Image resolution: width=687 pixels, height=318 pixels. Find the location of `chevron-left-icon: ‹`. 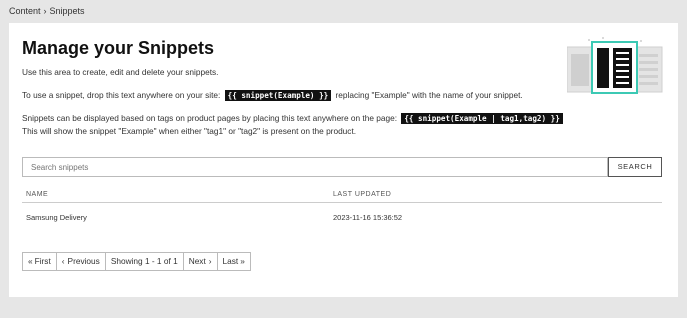

chevron-left-icon: ‹ is located at coordinates (63, 261).